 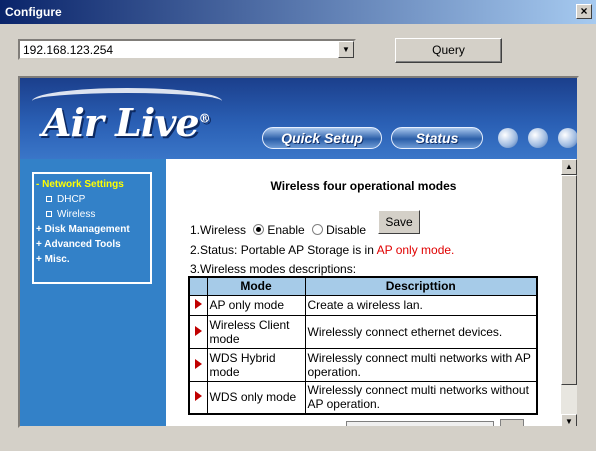 I want to click on sidebar-item-disk-management: + Disk Management, so click(x=93, y=229).